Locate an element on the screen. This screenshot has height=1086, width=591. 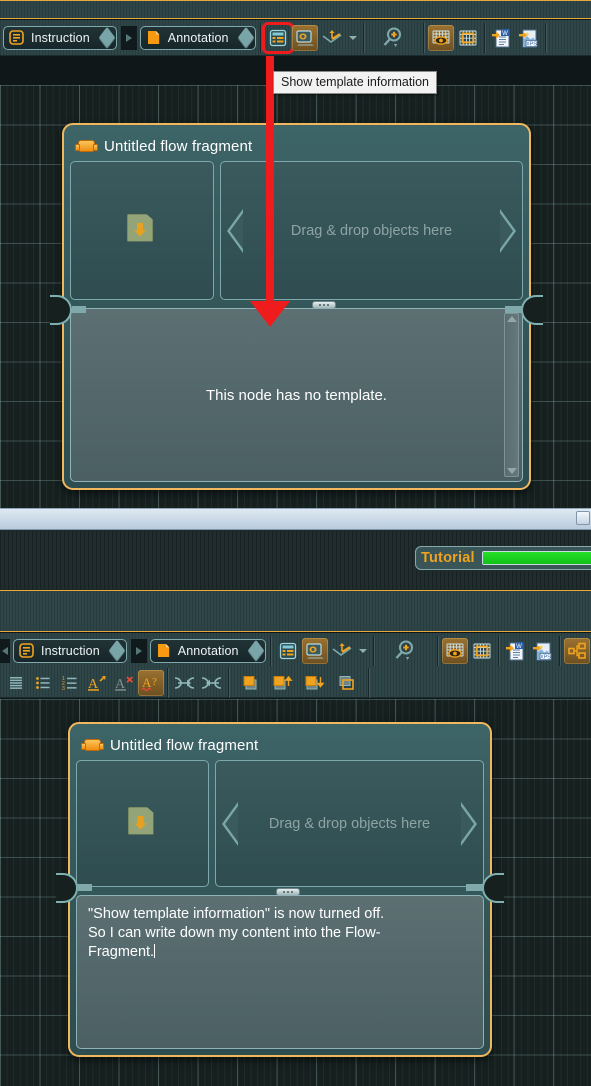
export-xps-button: XPS is located at coordinates (529, 38).